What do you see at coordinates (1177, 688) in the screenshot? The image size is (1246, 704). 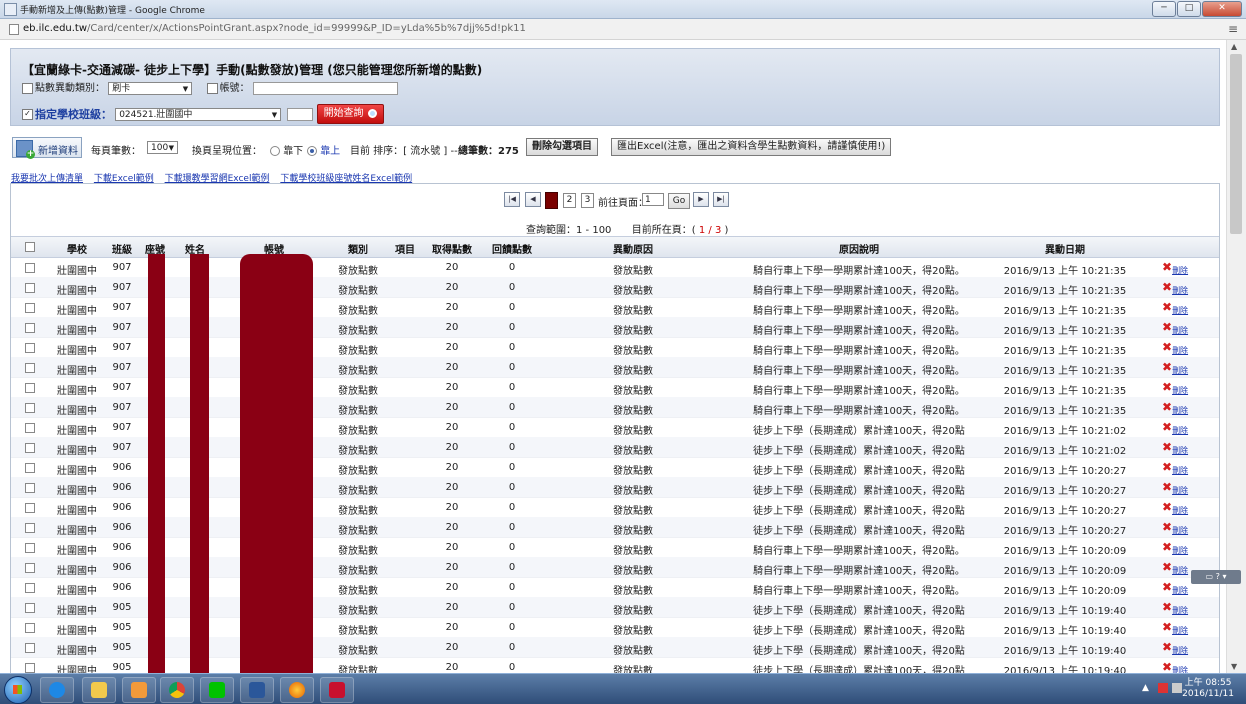 I see `volume-icon` at bounding box center [1177, 688].